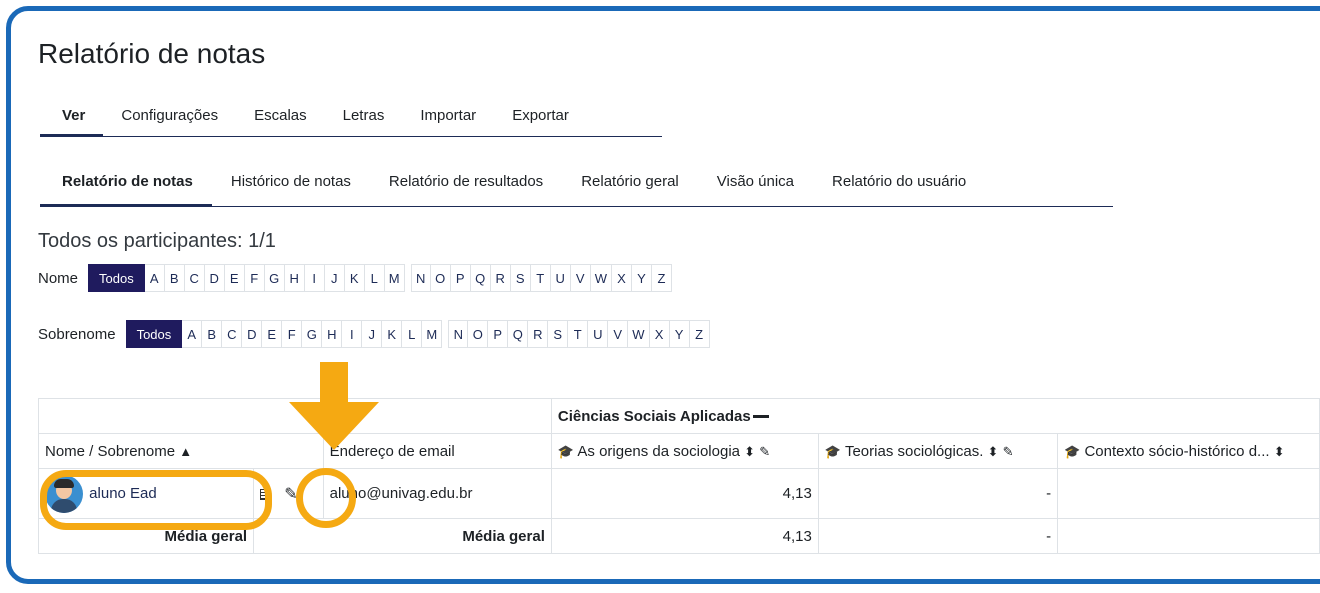 Image resolution: width=1320 pixels, height=593 pixels. Describe the element at coordinates (466, 190) in the screenshot. I see `tab-relatorio-de-resultados: Relatório de resultados` at that location.